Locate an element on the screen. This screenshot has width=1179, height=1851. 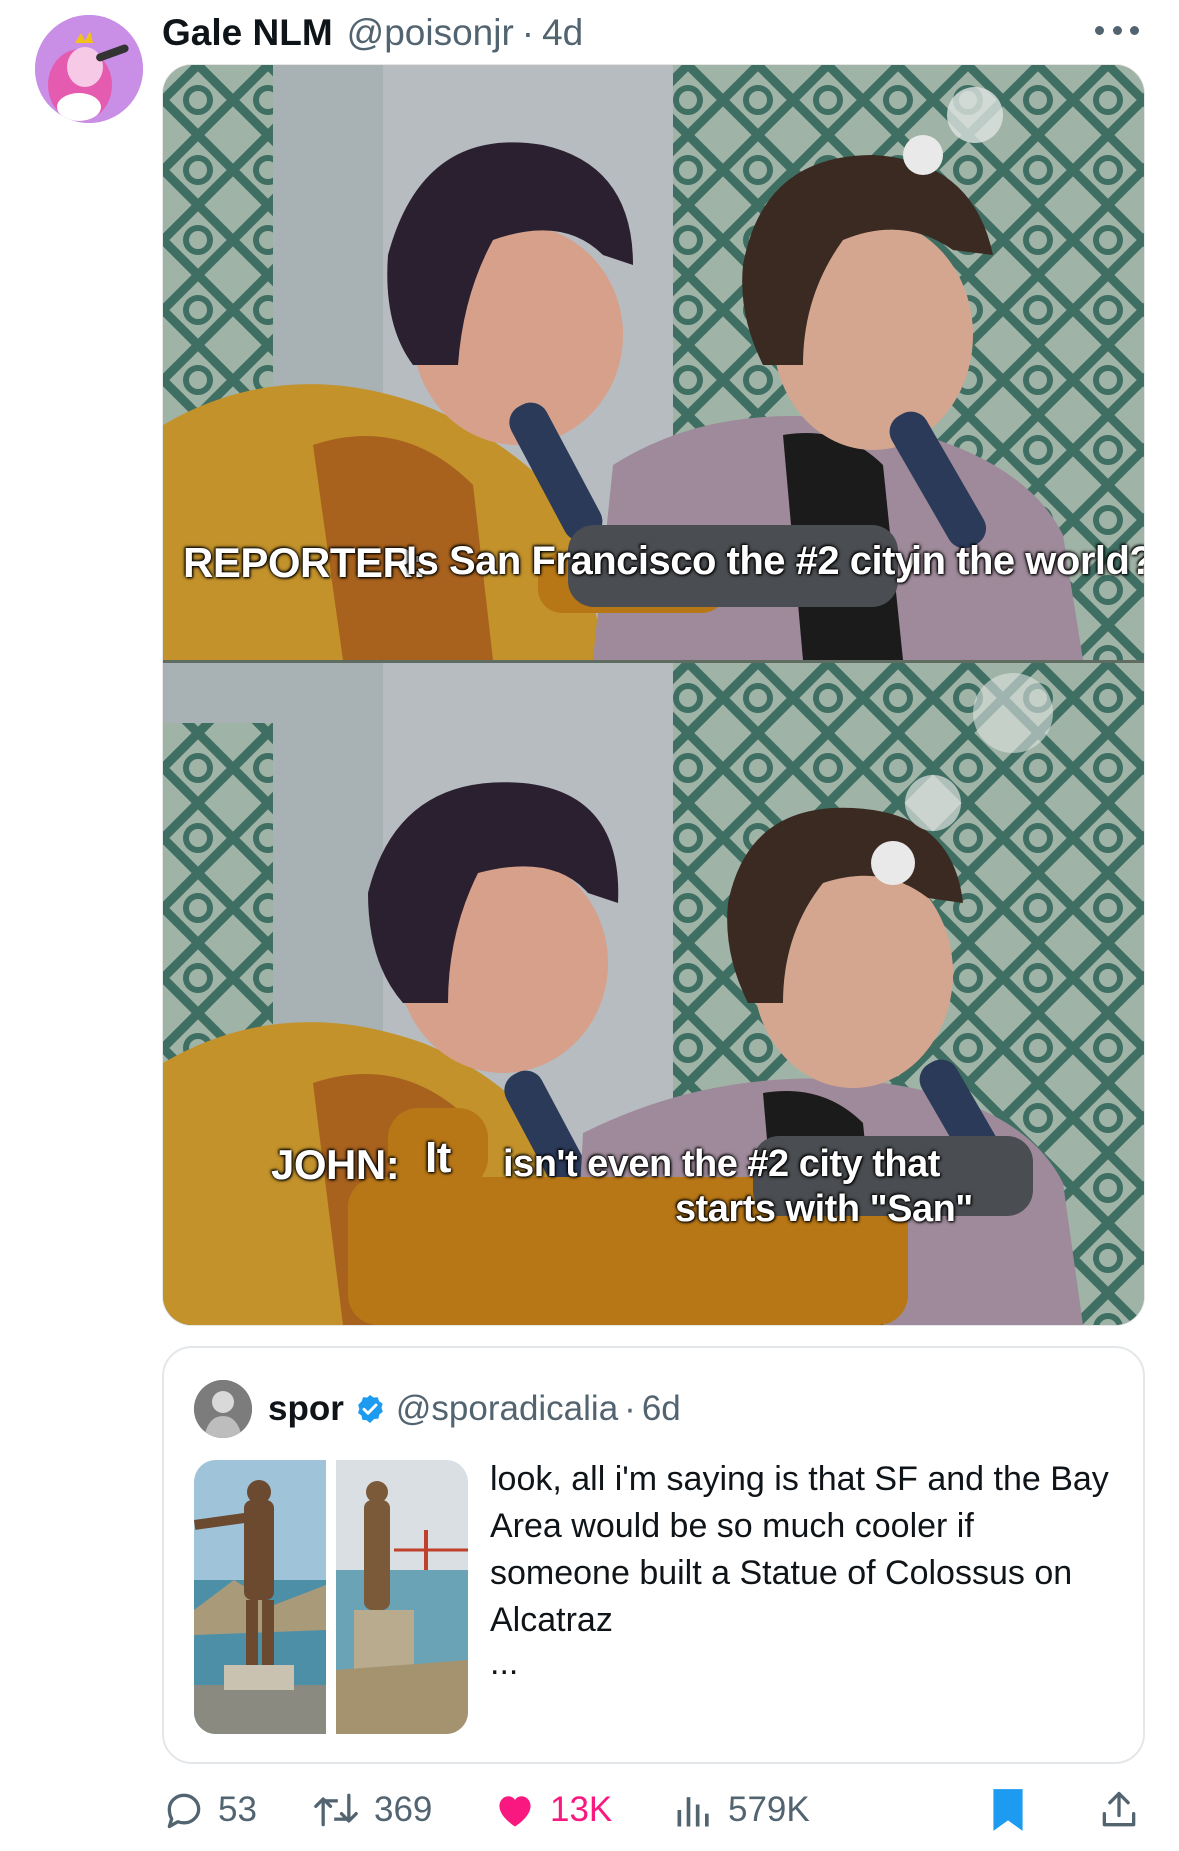
reply-icon is located at coordinates (184, 1811).